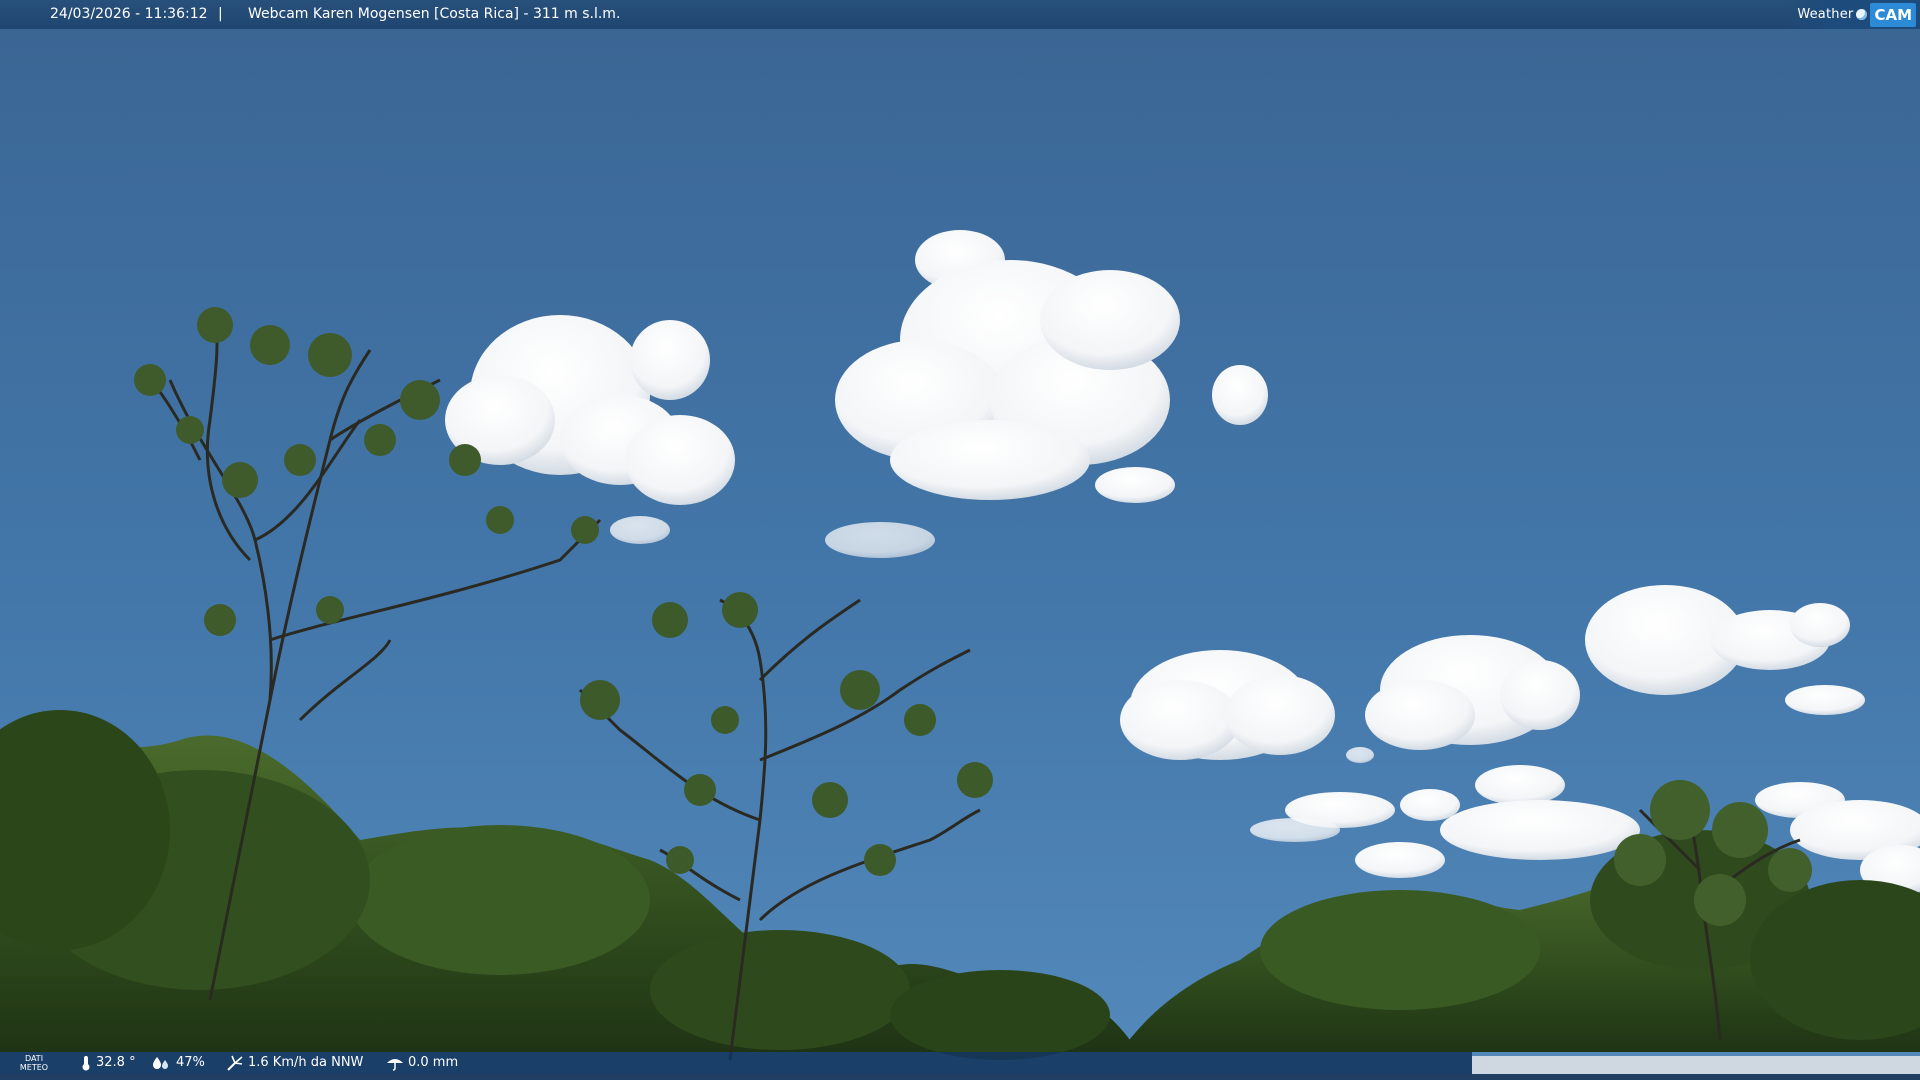  What do you see at coordinates (190, 1062) in the screenshot?
I see `humidity-value: 47%` at bounding box center [190, 1062].